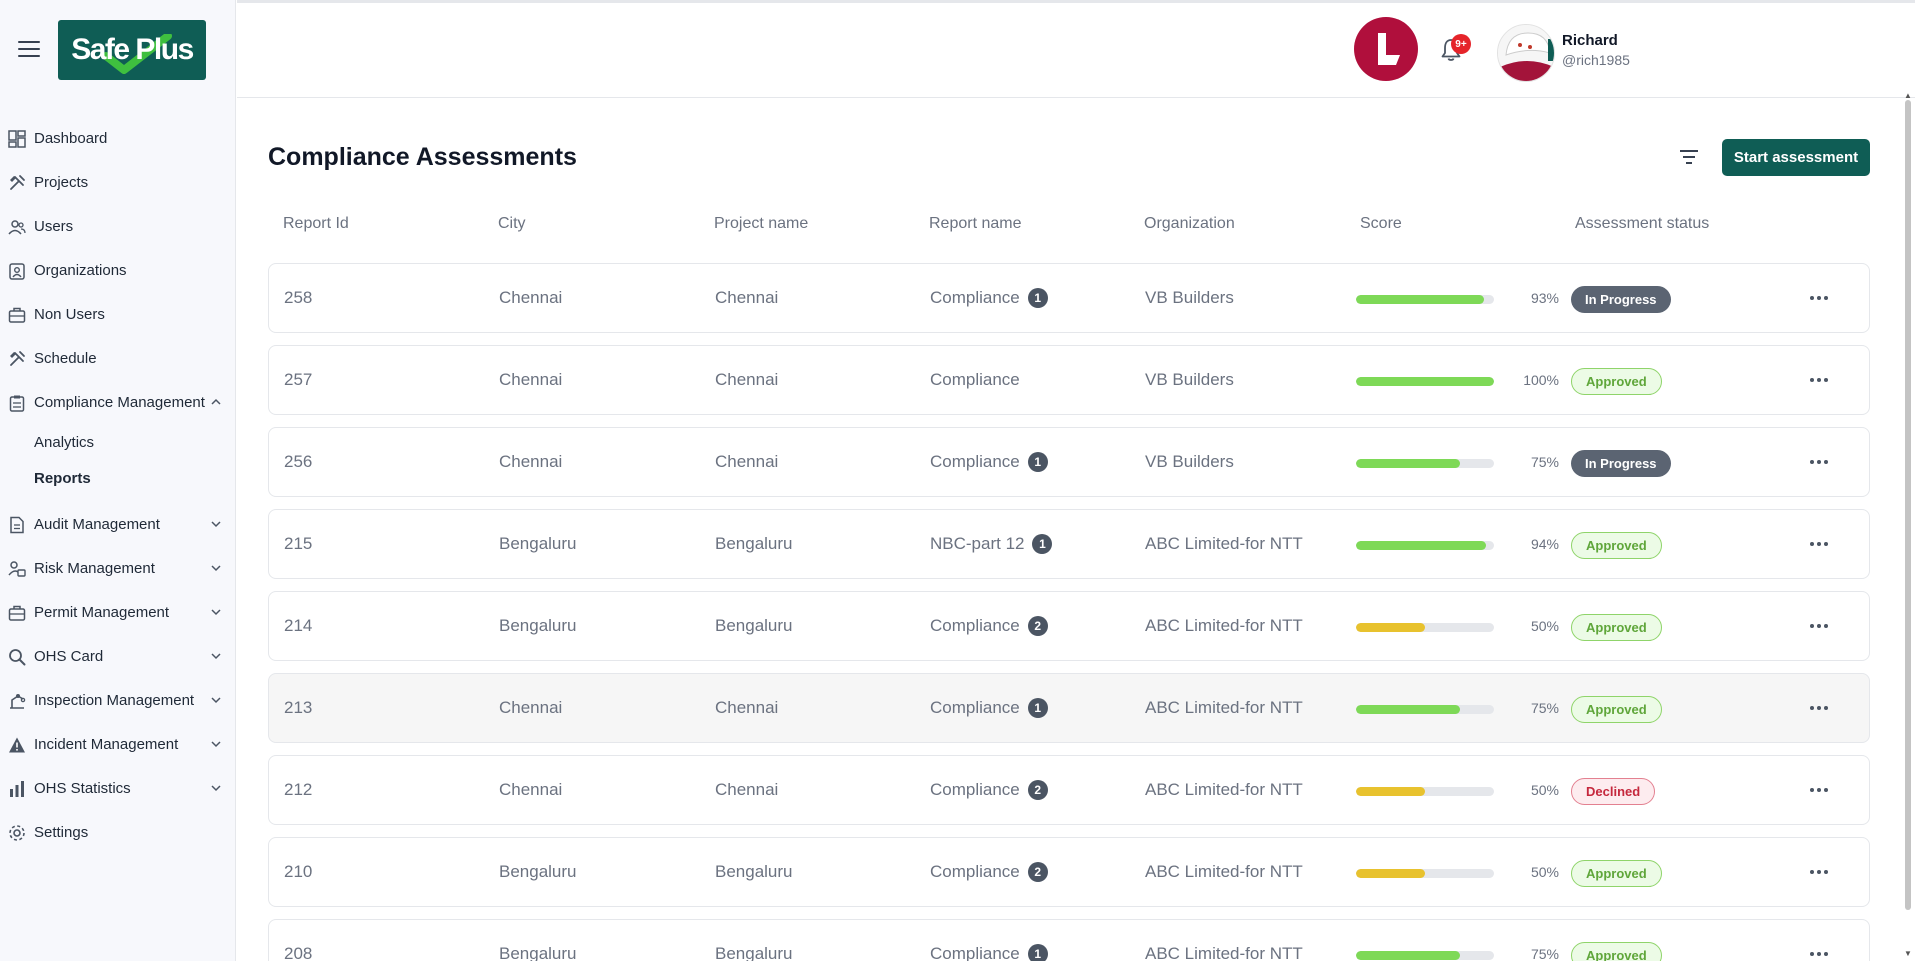 This screenshot has height=961, width=1915. What do you see at coordinates (1544, 462) in the screenshot?
I see `score-percent: 75%` at bounding box center [1544, 462].